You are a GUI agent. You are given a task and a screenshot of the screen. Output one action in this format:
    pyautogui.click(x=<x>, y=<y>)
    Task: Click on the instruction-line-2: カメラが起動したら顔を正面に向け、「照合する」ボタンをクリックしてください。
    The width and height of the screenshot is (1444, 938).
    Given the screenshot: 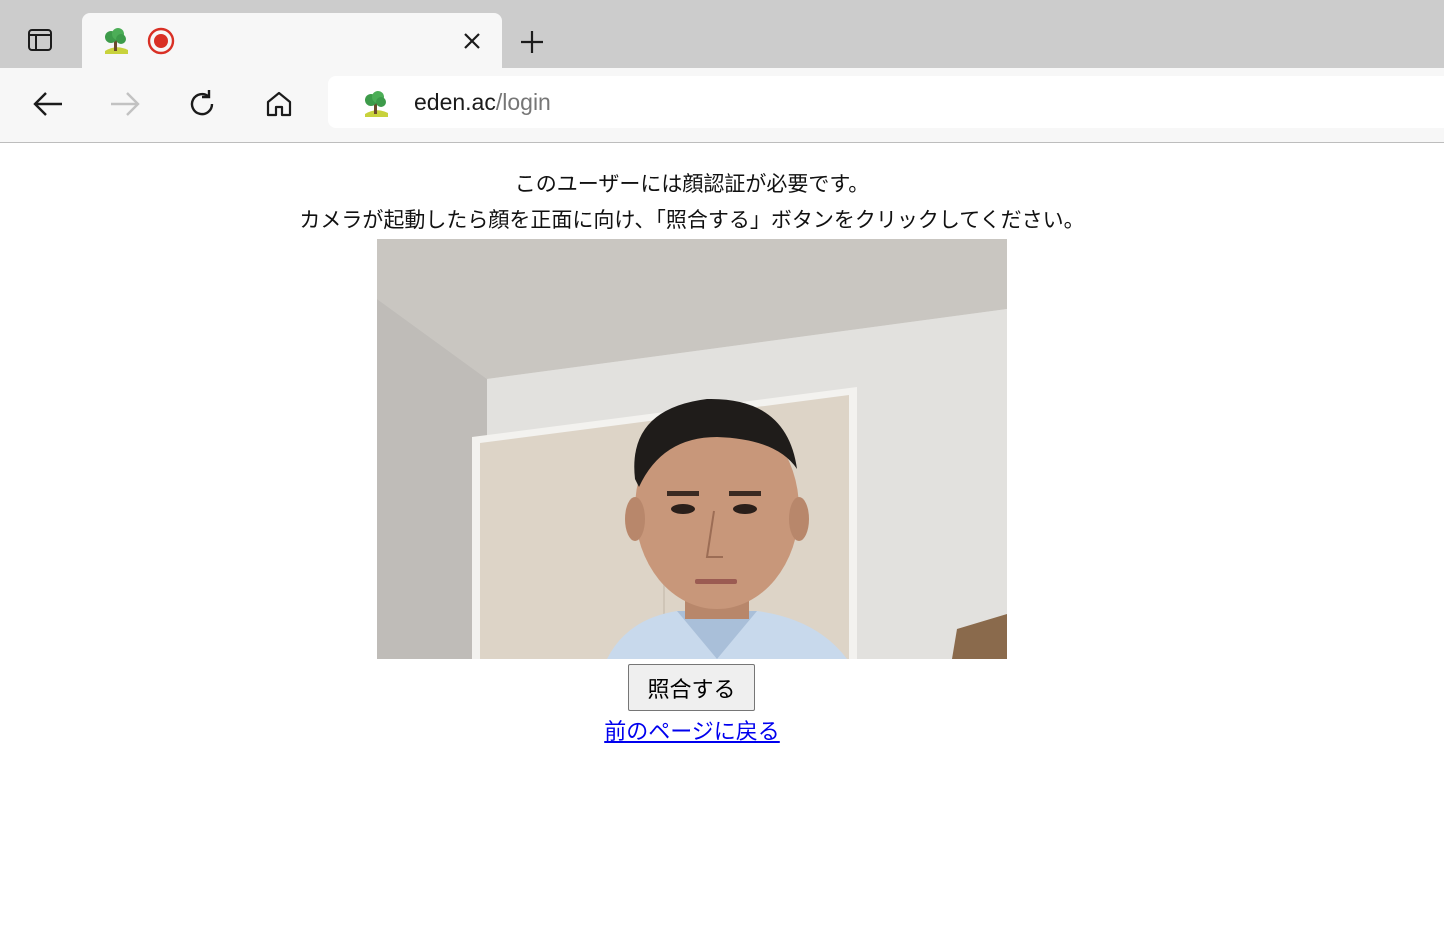 What is the action you would take?
    pyautogui.click(x=692, y=220)
    